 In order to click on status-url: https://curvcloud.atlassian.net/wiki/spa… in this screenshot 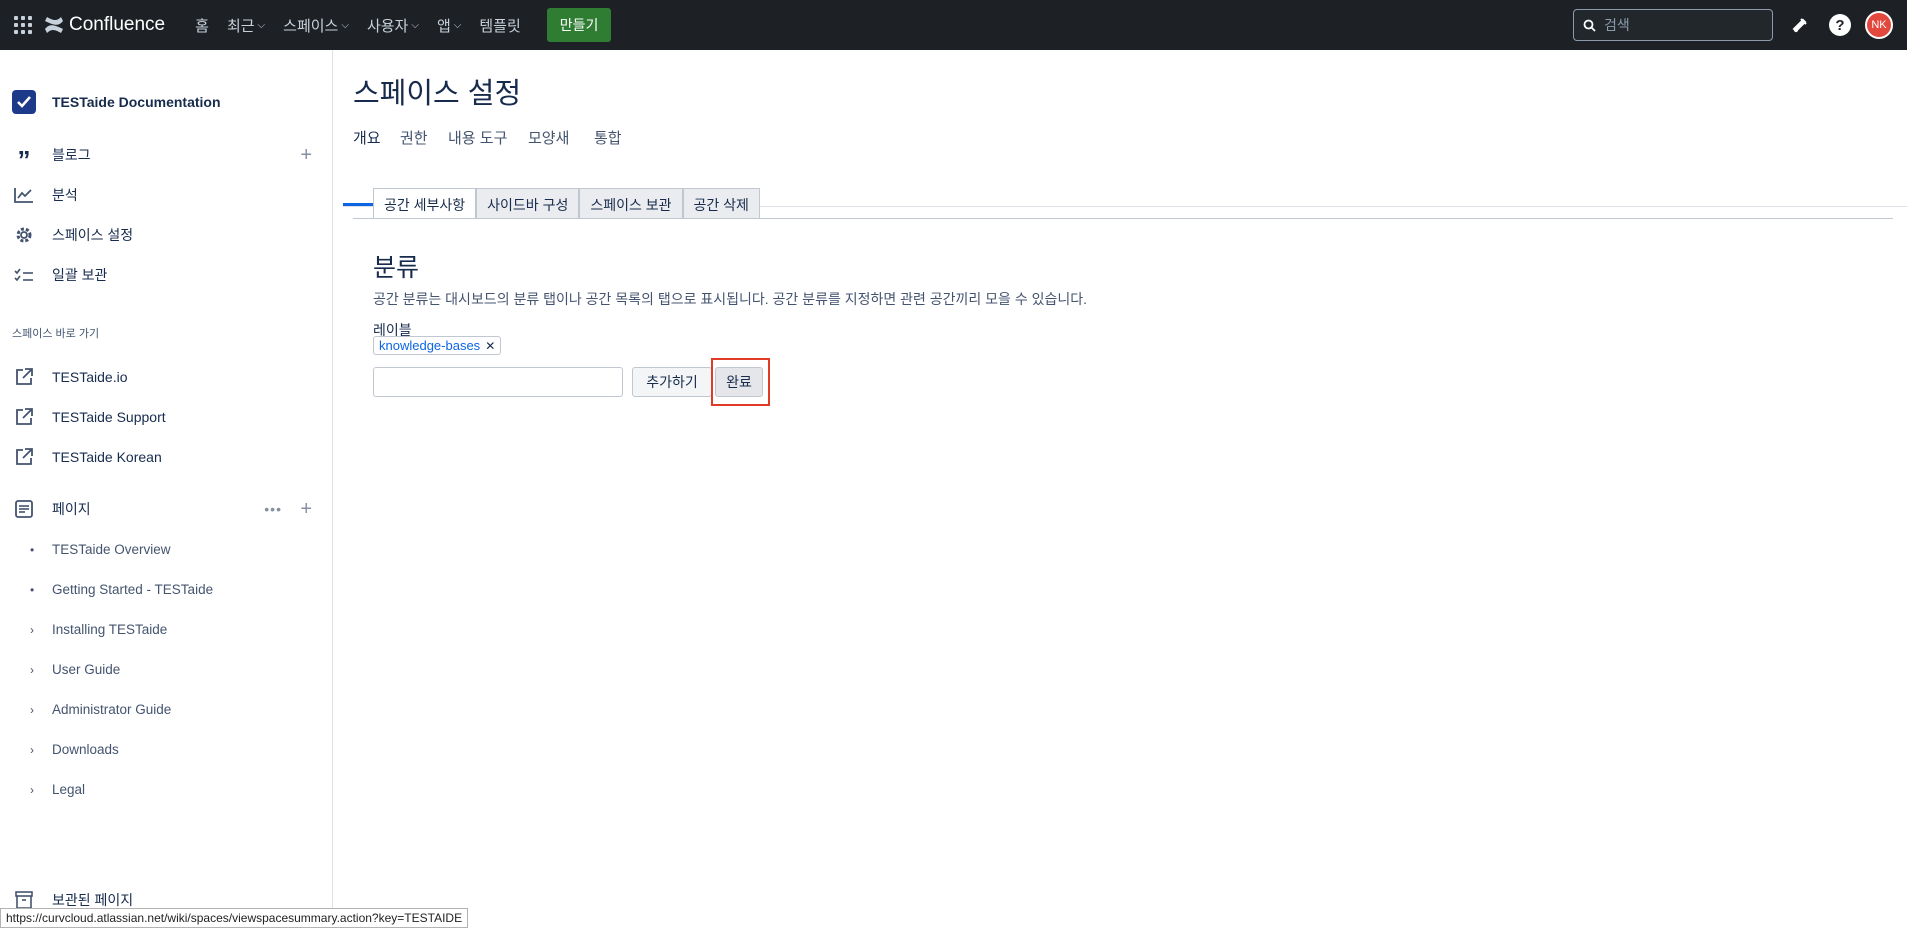, I will do `click(234, 918)`.